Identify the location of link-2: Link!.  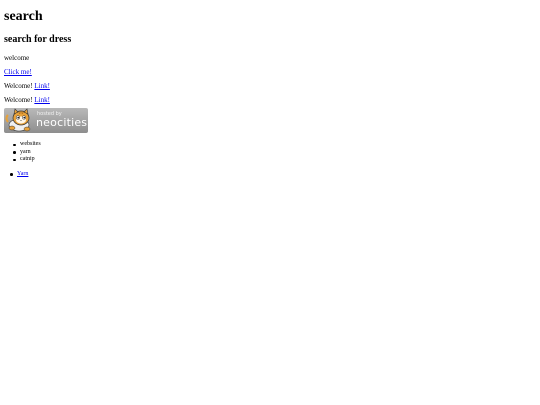
(42, 100).